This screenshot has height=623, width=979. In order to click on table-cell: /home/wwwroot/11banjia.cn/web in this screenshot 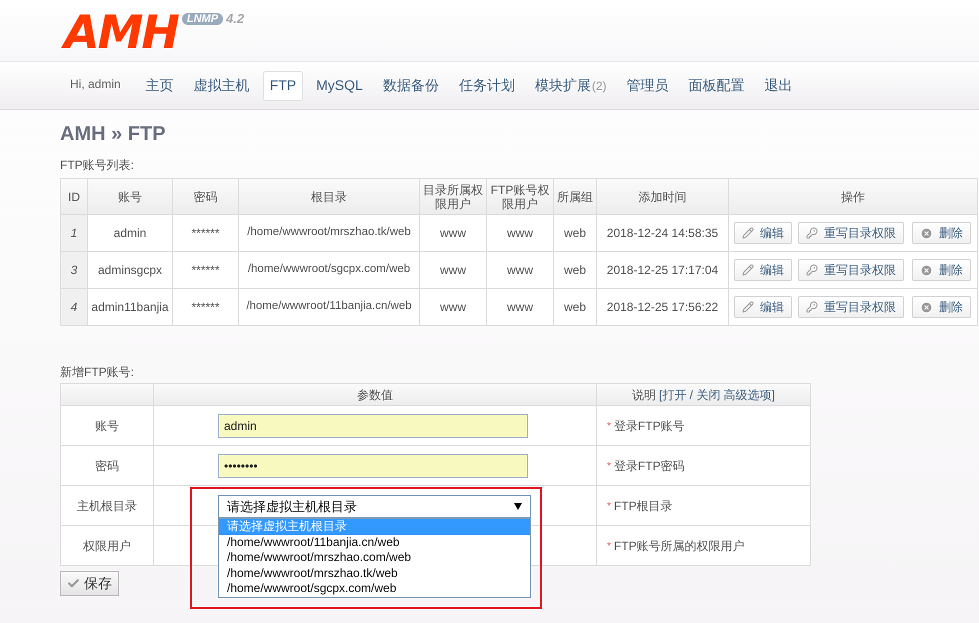, I will do `click(329, 307)`.